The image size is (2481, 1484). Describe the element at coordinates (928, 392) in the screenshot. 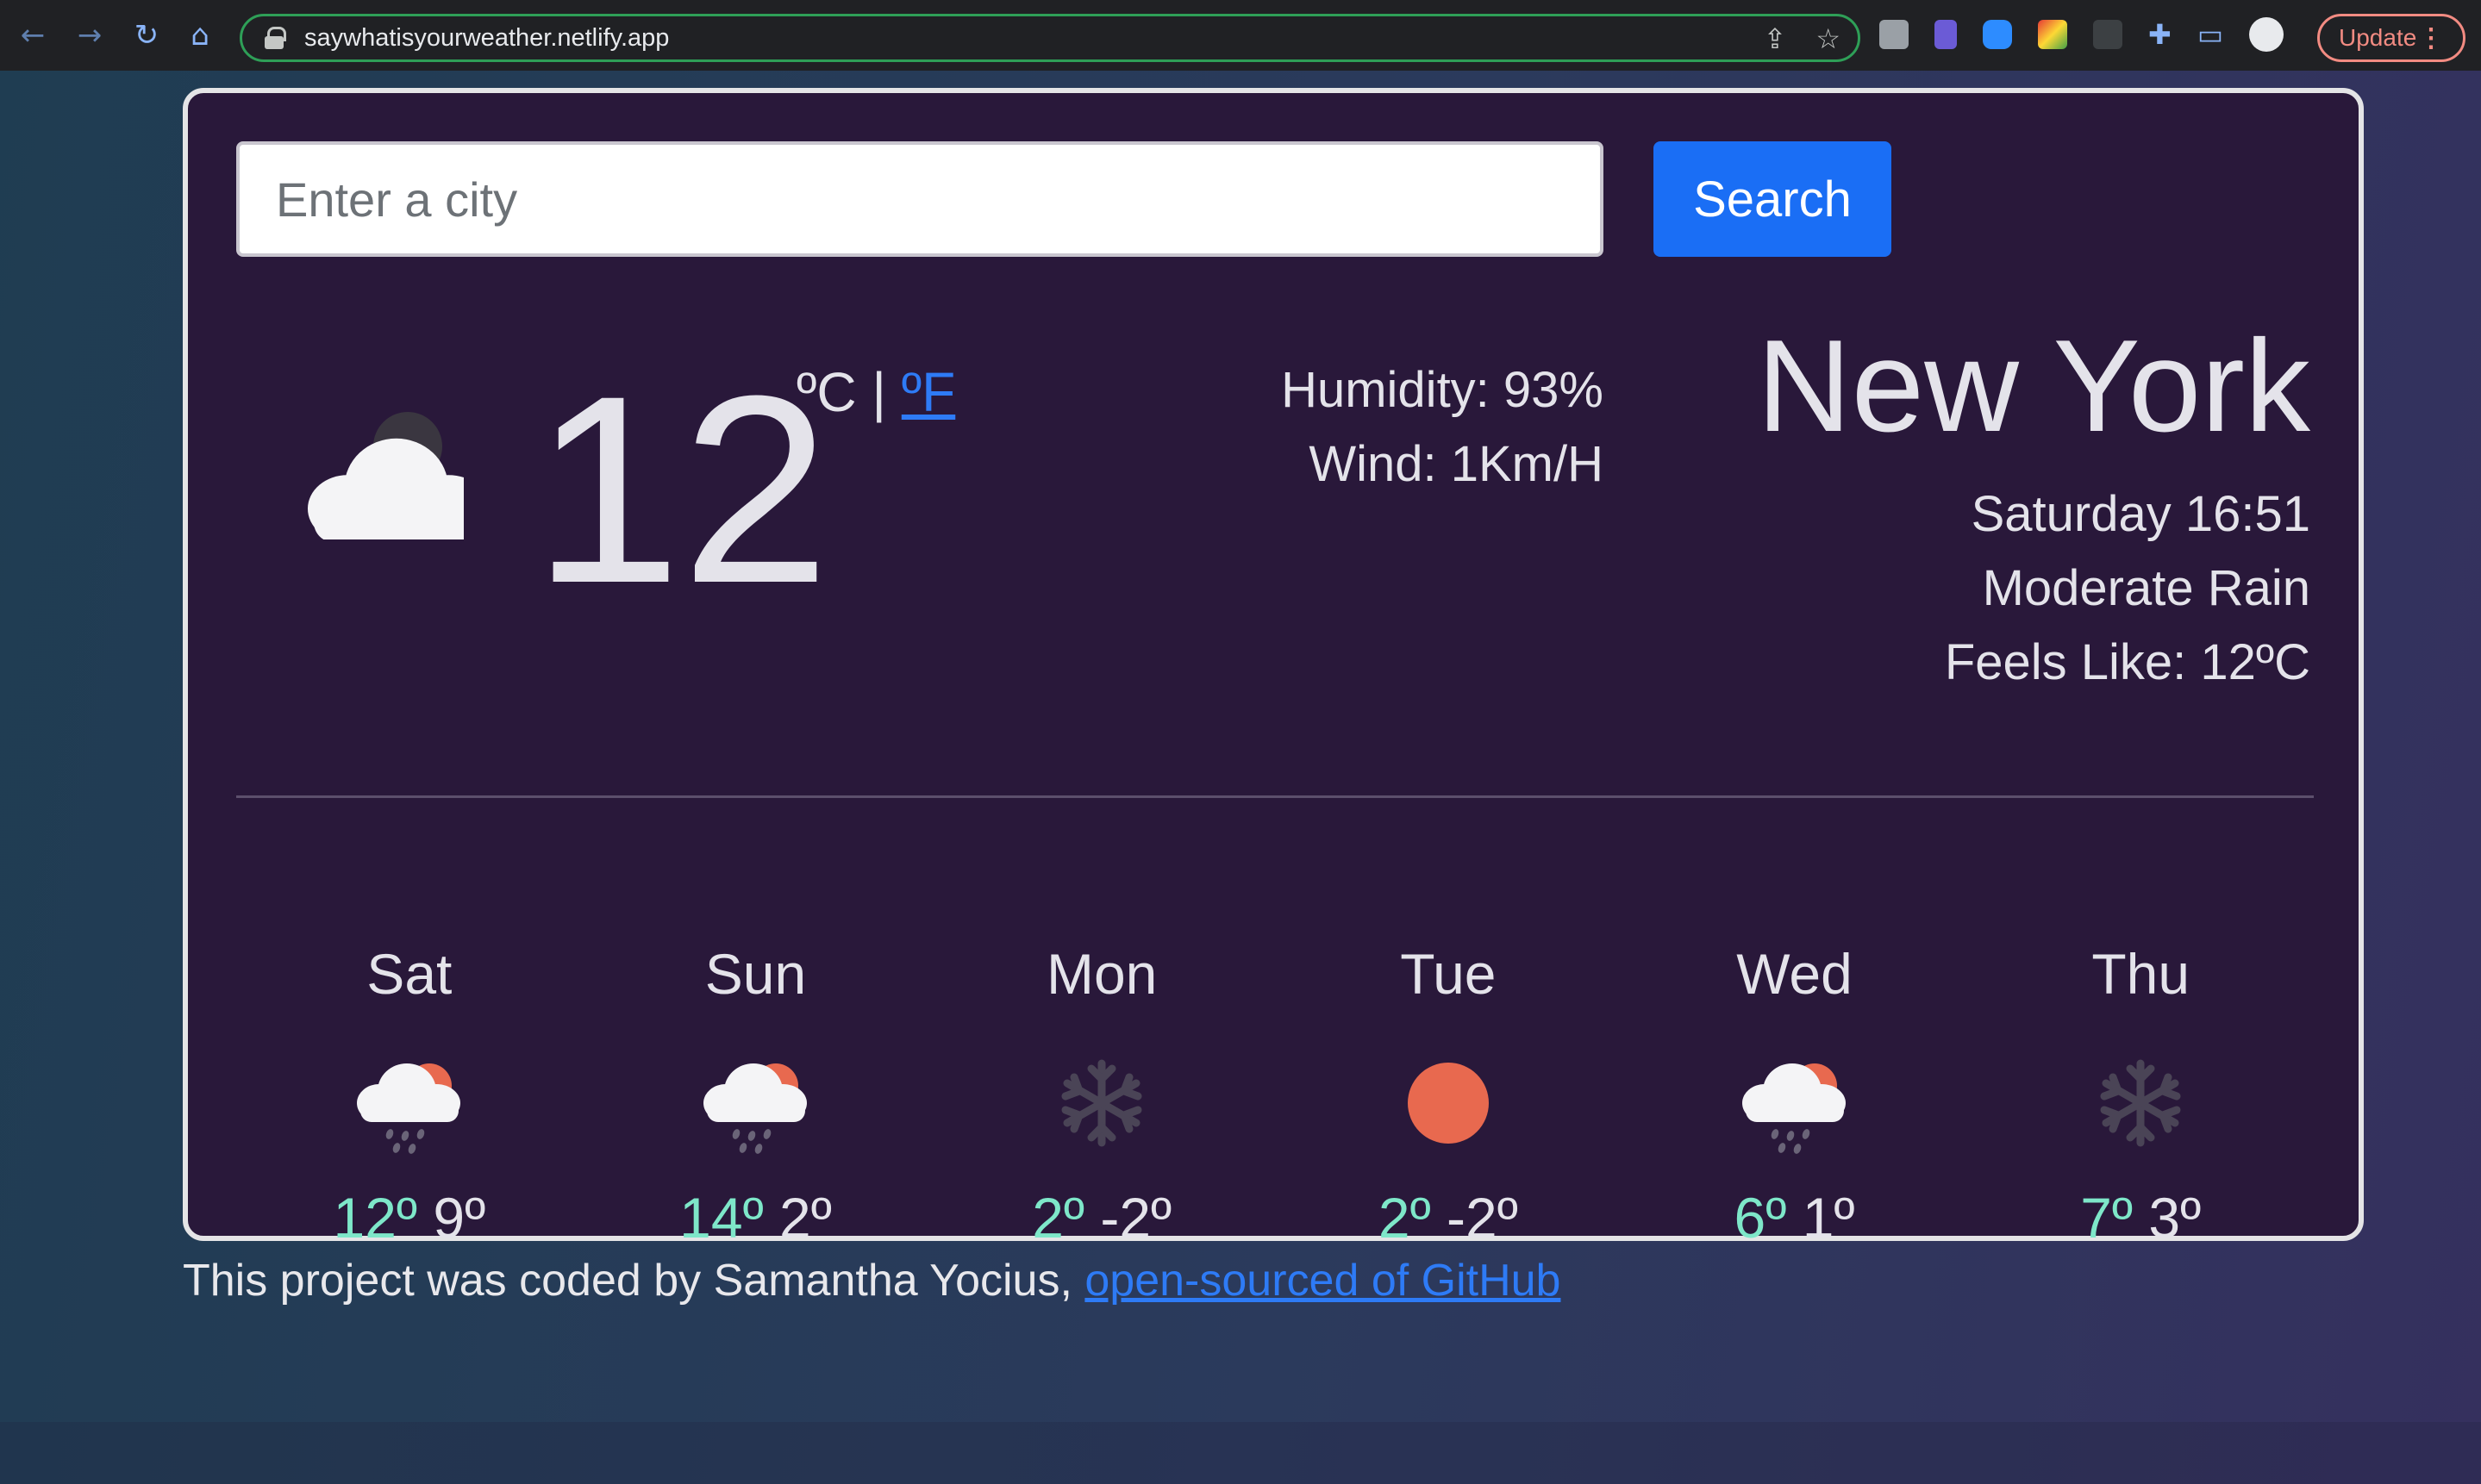

I see `fahrenheit-link: ºF` at that location.